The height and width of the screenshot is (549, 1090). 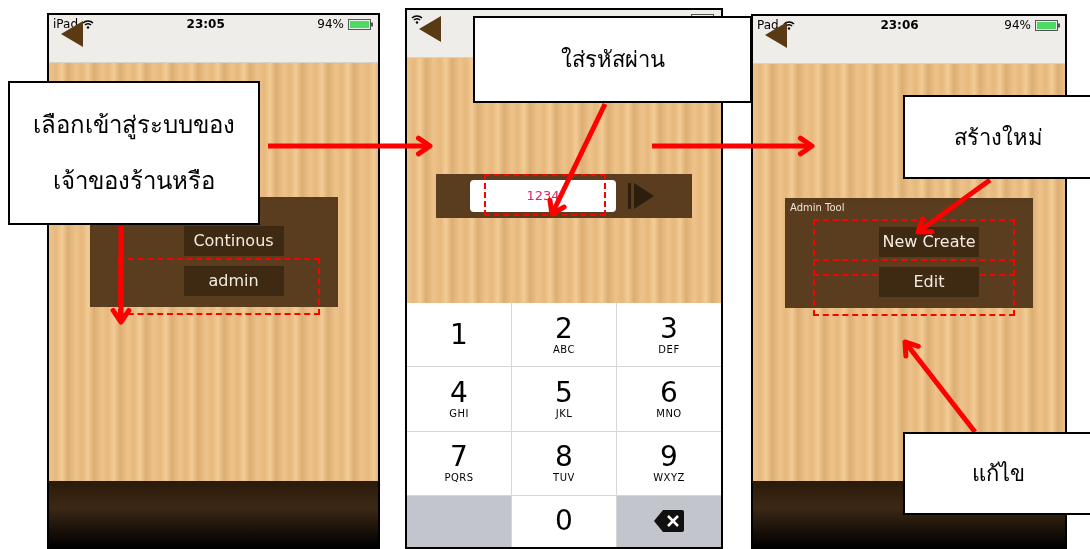 What do you see at coordinates (564, 463) in the screenshot?
I see `keypad-key: 8 TUV` at bounding box center [564, 463].